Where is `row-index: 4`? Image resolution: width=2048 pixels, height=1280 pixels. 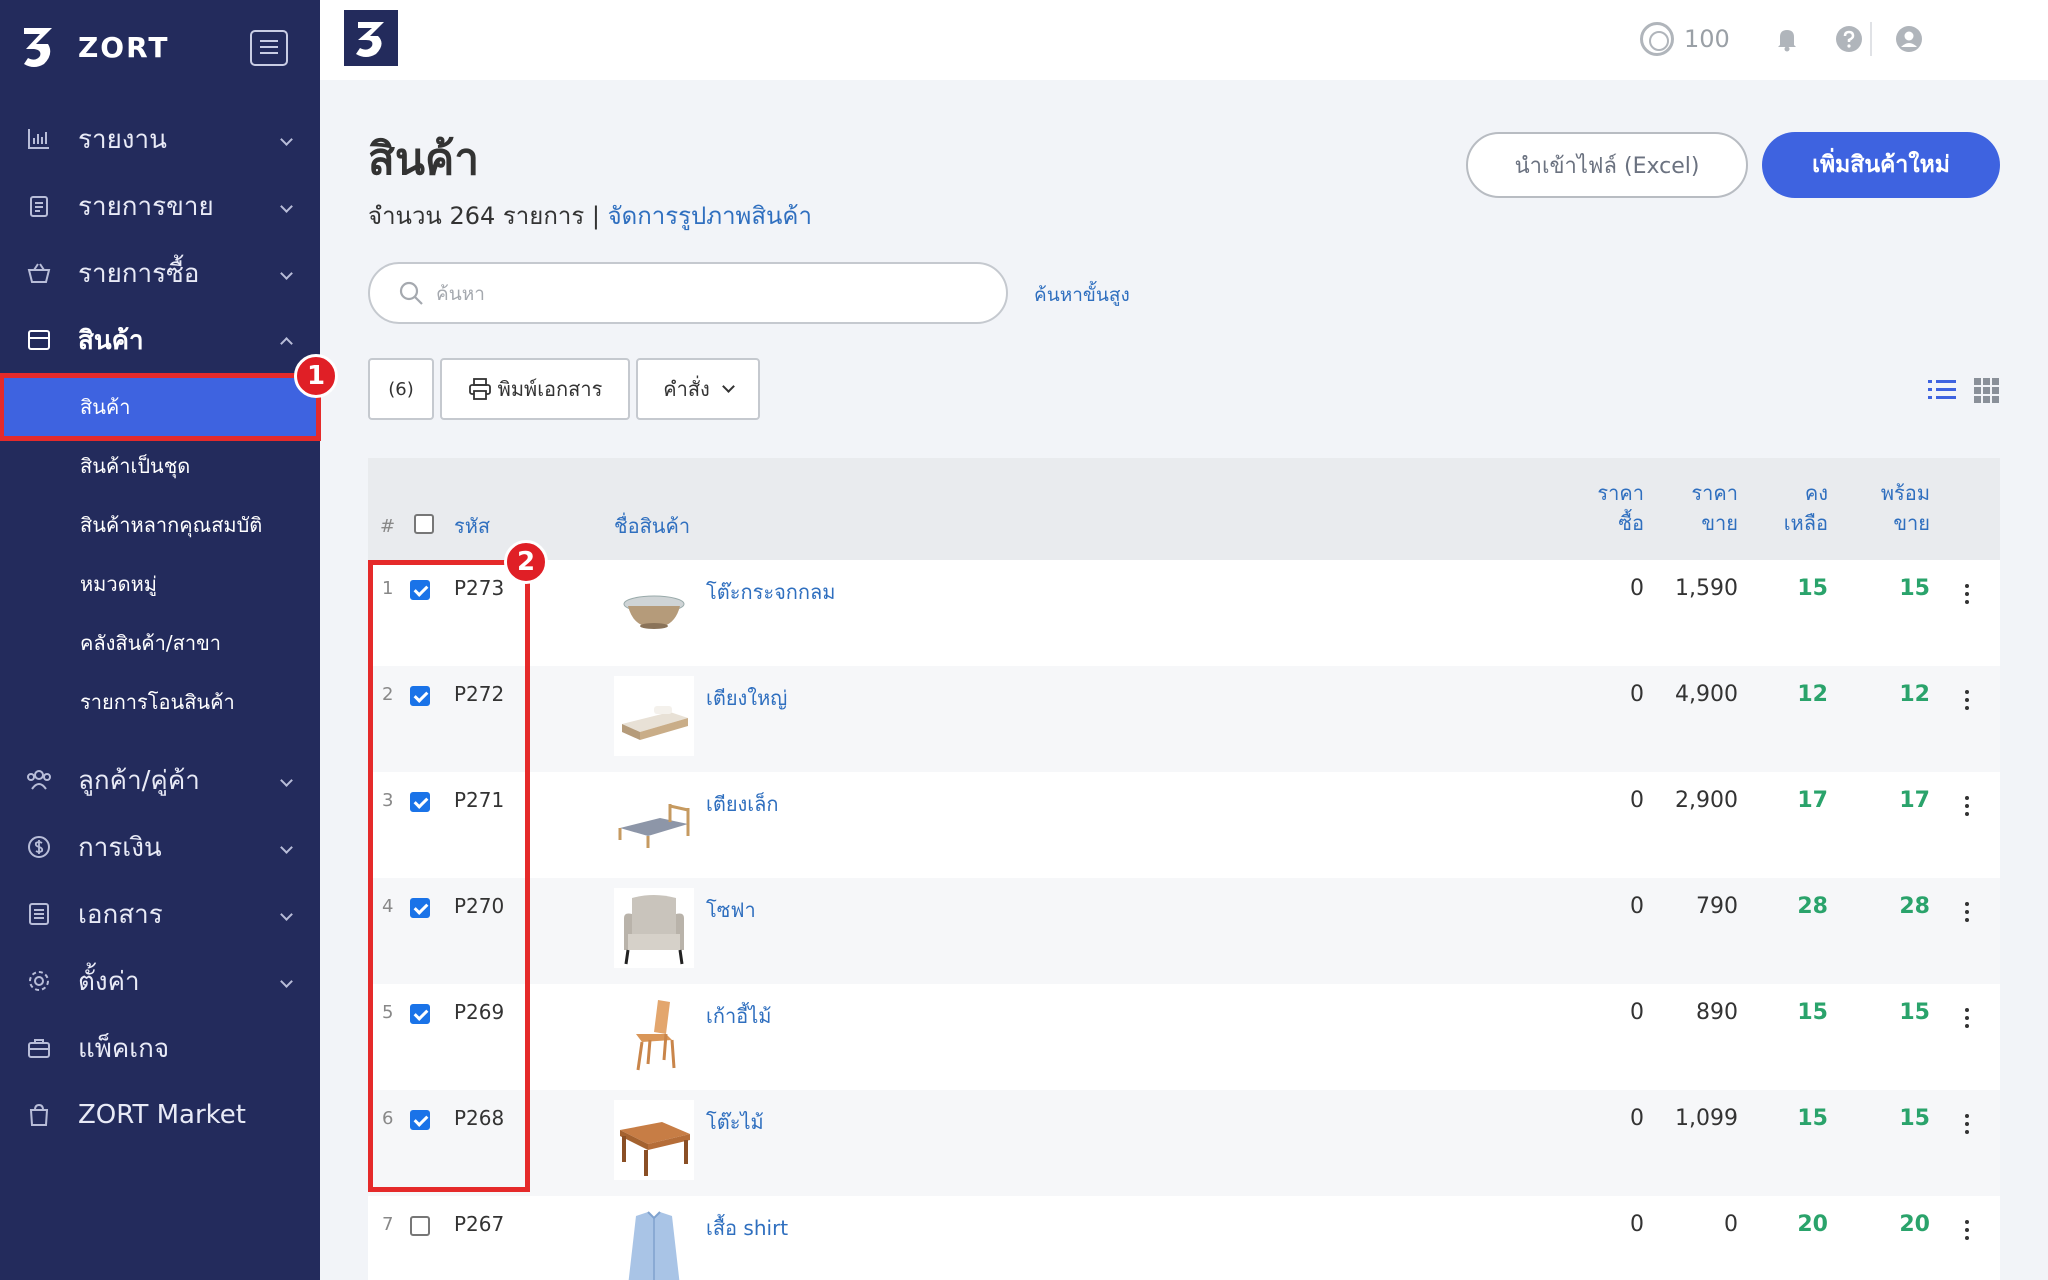
row-index: 4 is located at coordinates (388, 906).